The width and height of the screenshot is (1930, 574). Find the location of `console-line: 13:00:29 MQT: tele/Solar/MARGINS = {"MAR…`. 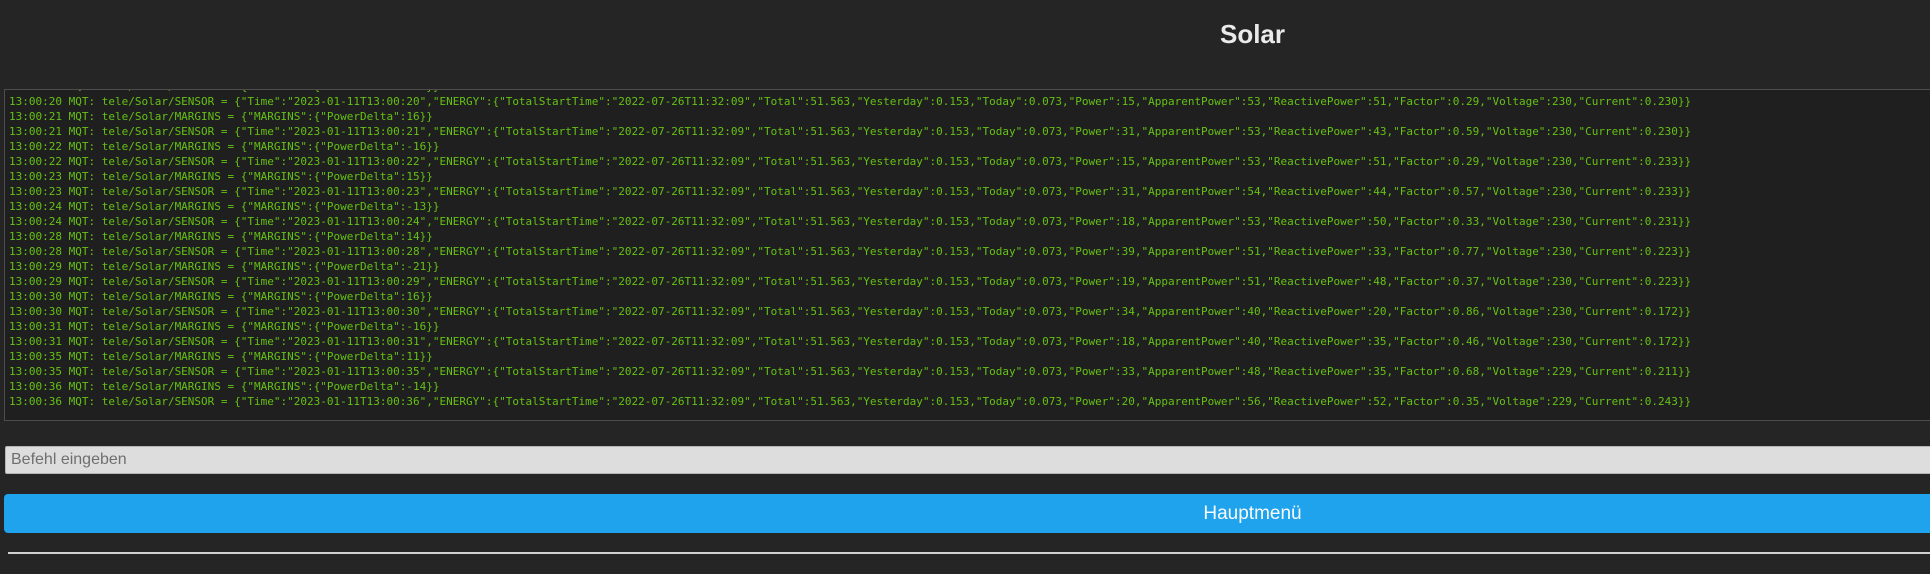

console-line: 13:00:29 MQT: tele/Solar/MARGINS = {"MAR… is located at coordinates (224, 266).